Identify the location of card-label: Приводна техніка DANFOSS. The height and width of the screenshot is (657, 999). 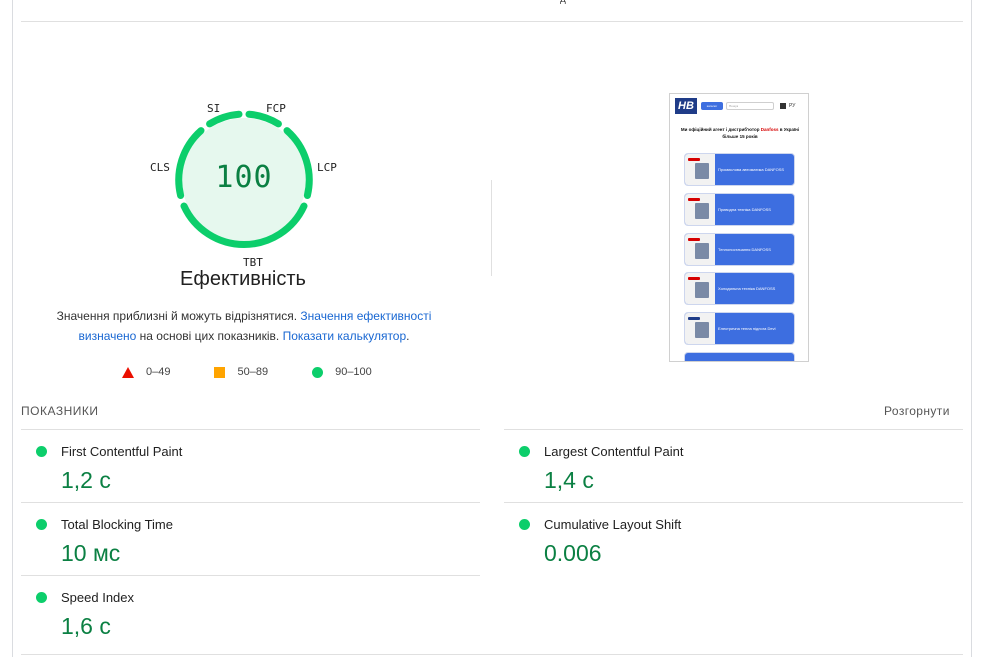
(744, 209).